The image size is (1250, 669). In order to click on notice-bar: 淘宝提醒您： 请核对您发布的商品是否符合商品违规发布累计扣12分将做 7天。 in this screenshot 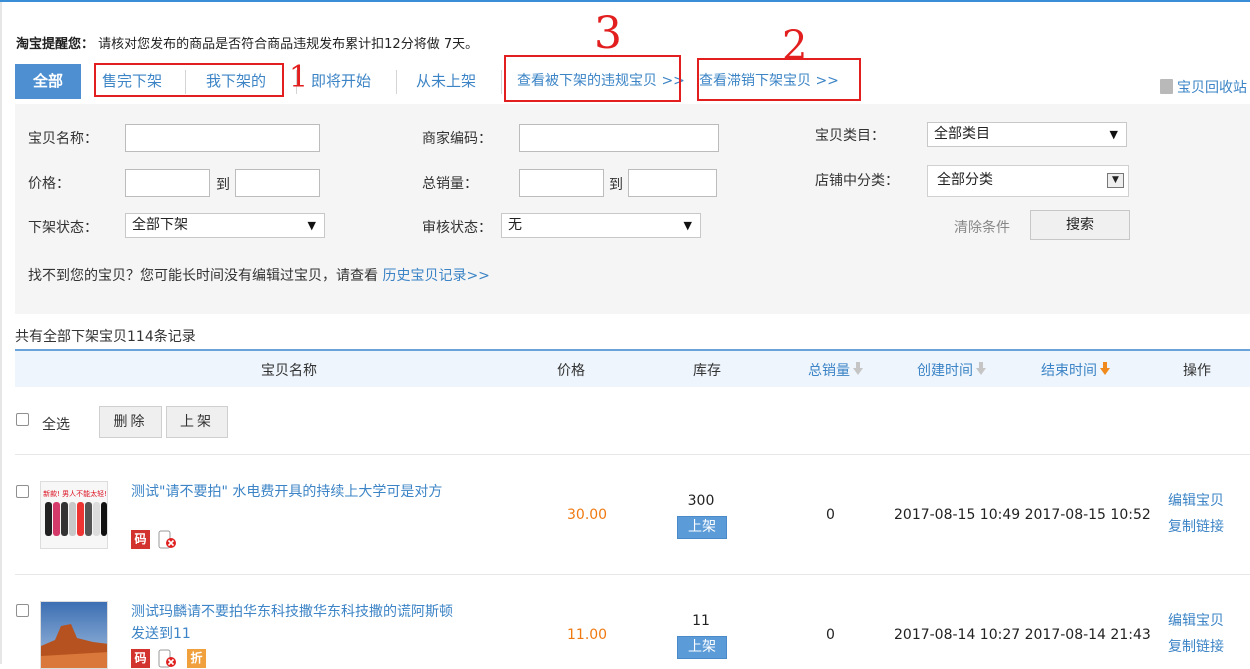, I will do `click(247, 42)`.